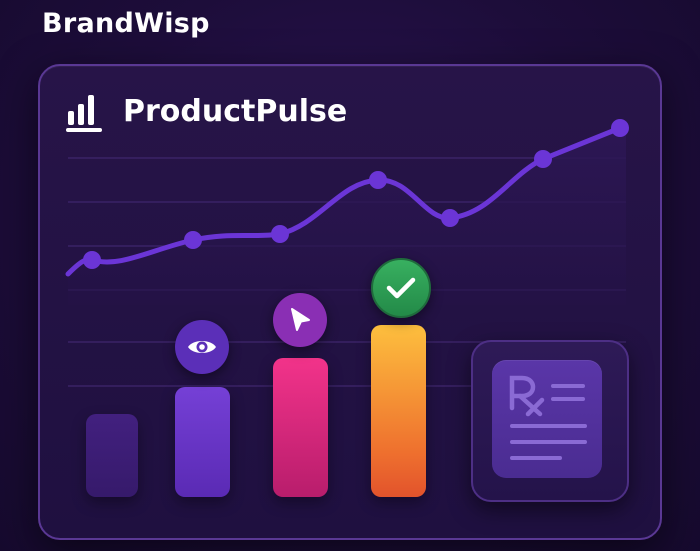 The image size is (700, 551). Describe the element at coordinates (548, 417) in the screenshot. I see `prescription-document-icon` at that location.